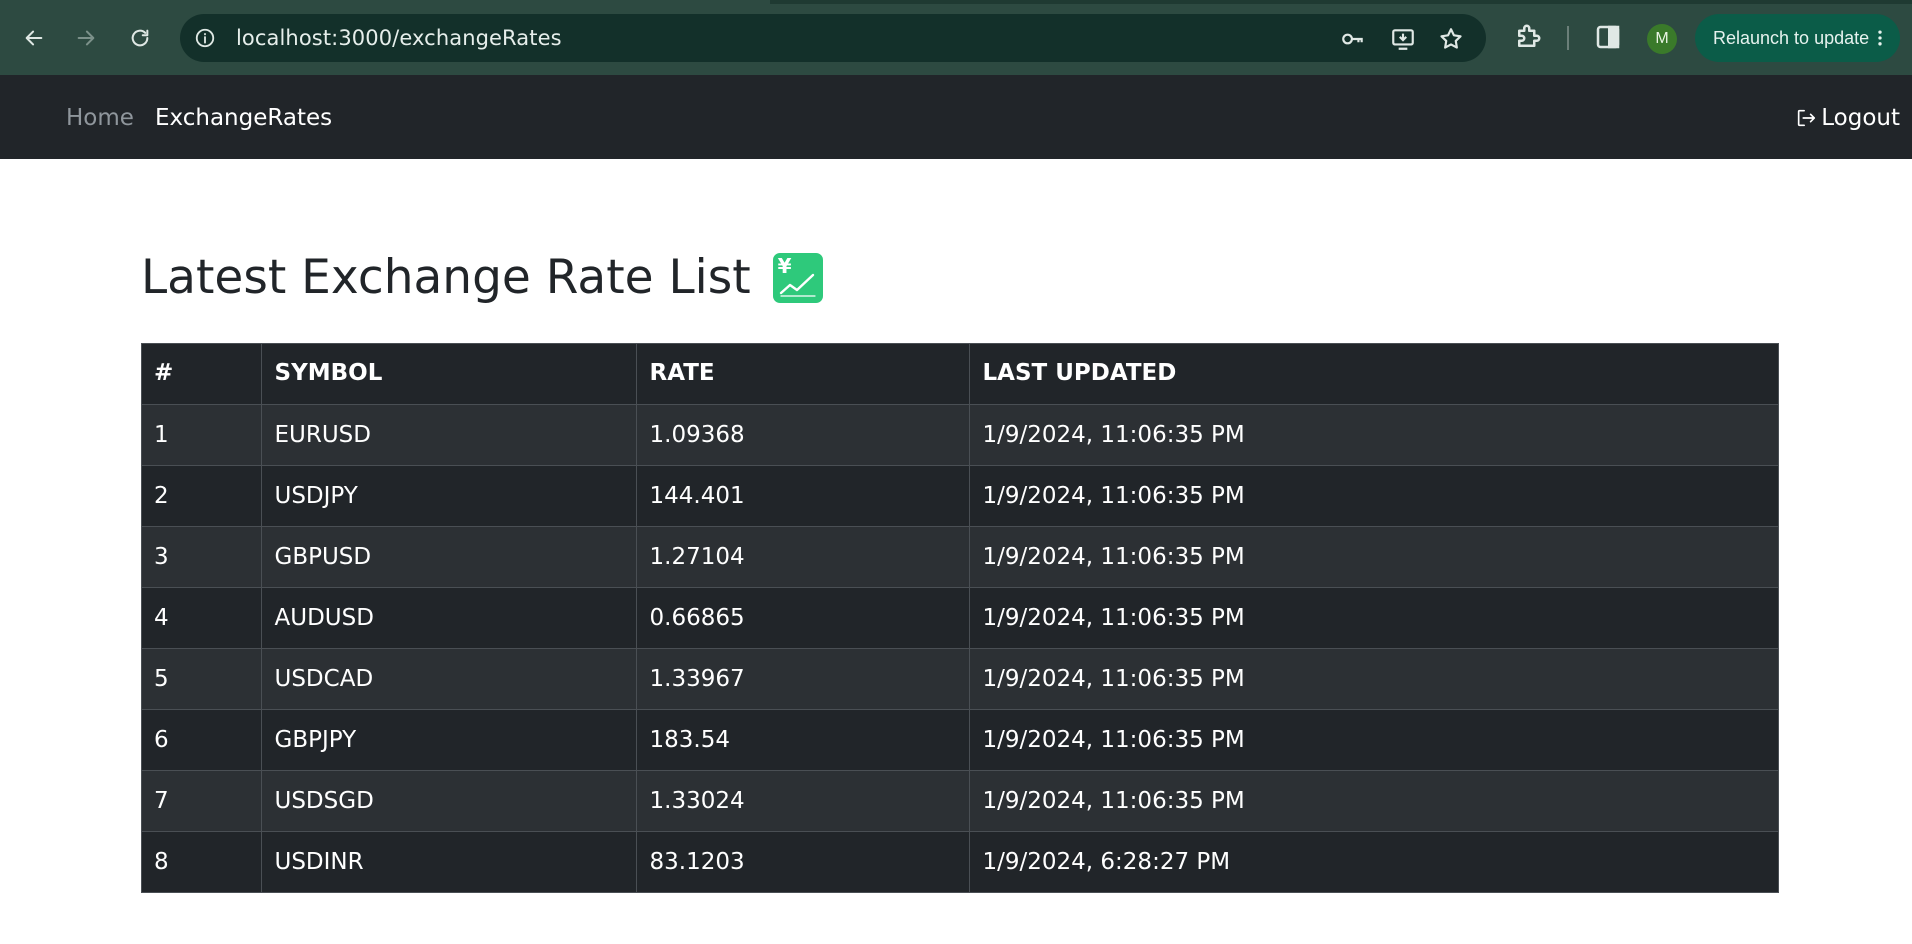 Image resolution: width=1912 pixels, height=944 pixels. What do you see at coordinates (201, 496) in the screenshot?
I see `cell-number: 2` at bounding box center [201, 496].